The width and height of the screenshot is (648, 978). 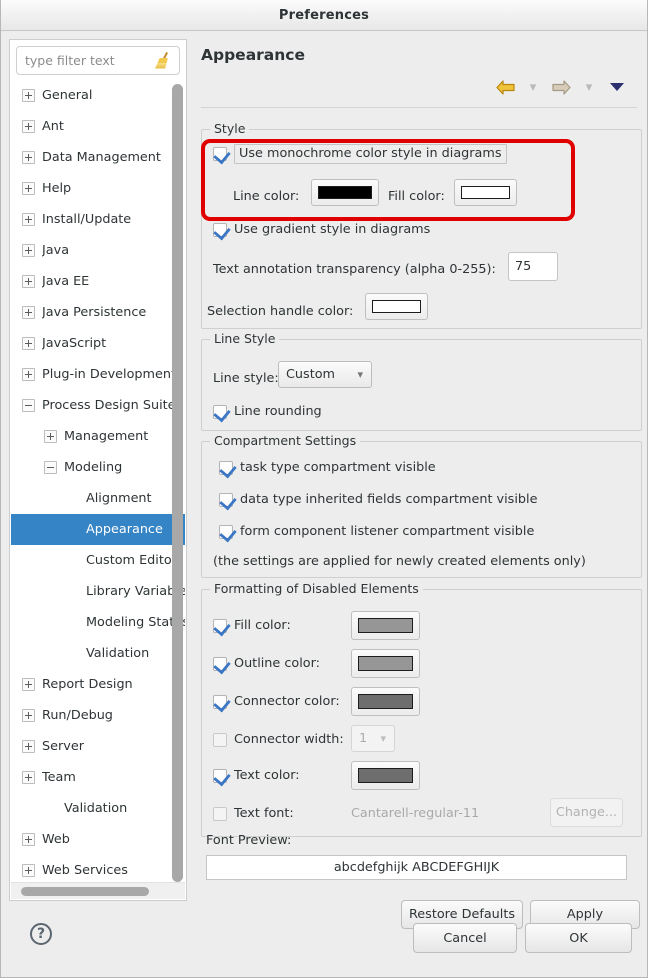 I want to click on disabled-fill-color-checkbox-row: Fill color:, so click(x=252, y=625).